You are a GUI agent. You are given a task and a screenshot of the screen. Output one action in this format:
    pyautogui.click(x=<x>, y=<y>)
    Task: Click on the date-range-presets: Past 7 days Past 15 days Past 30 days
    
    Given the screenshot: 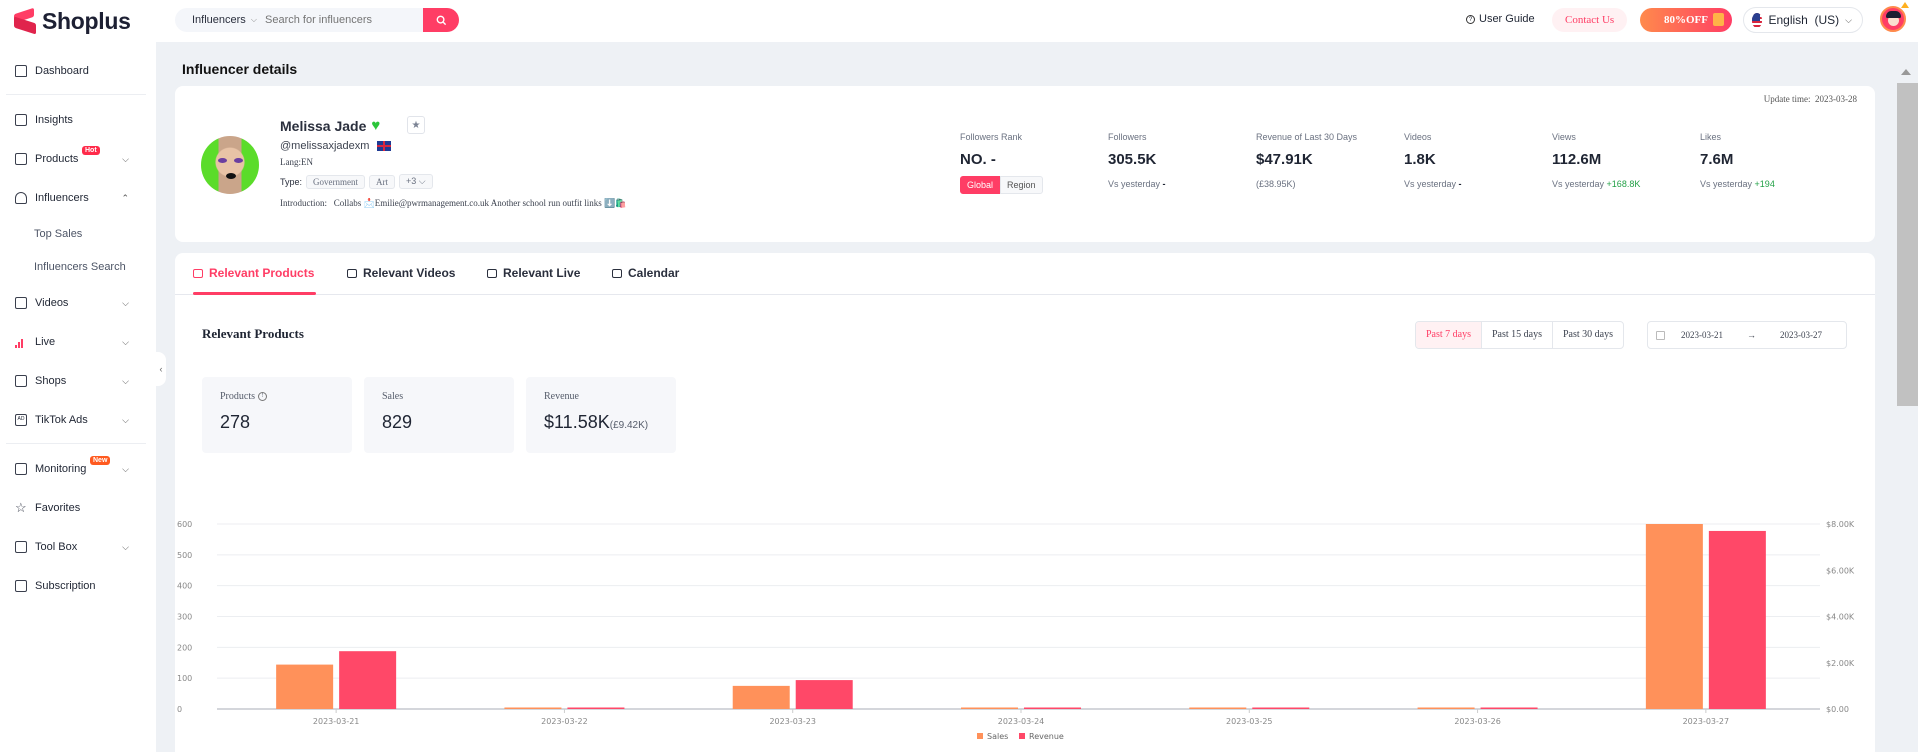 What is the action you would take?
    pyautogui.click(x=1519, y=335)
    